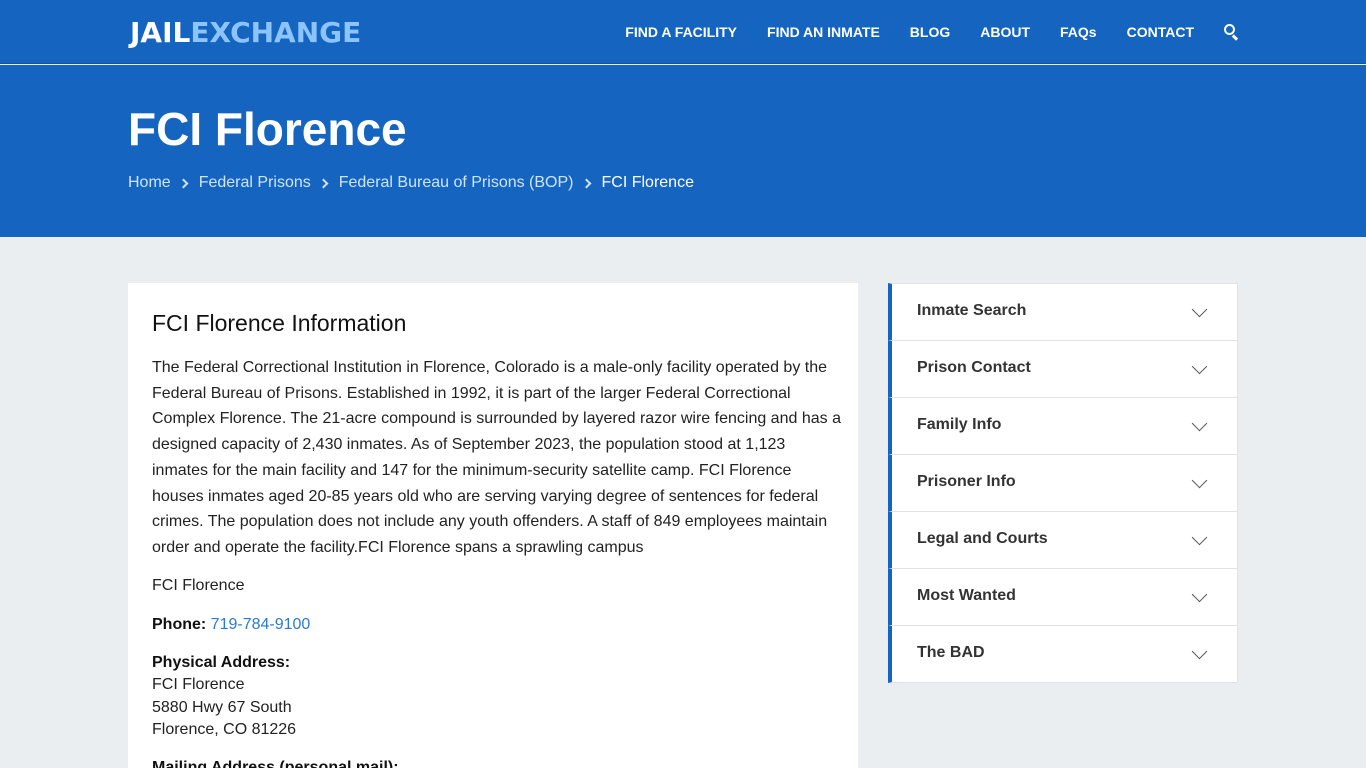  What do you see at coordinates (951, 652) in the screenshot?
I see `accordion-label: The BAD` at bounding box center [951, 652].